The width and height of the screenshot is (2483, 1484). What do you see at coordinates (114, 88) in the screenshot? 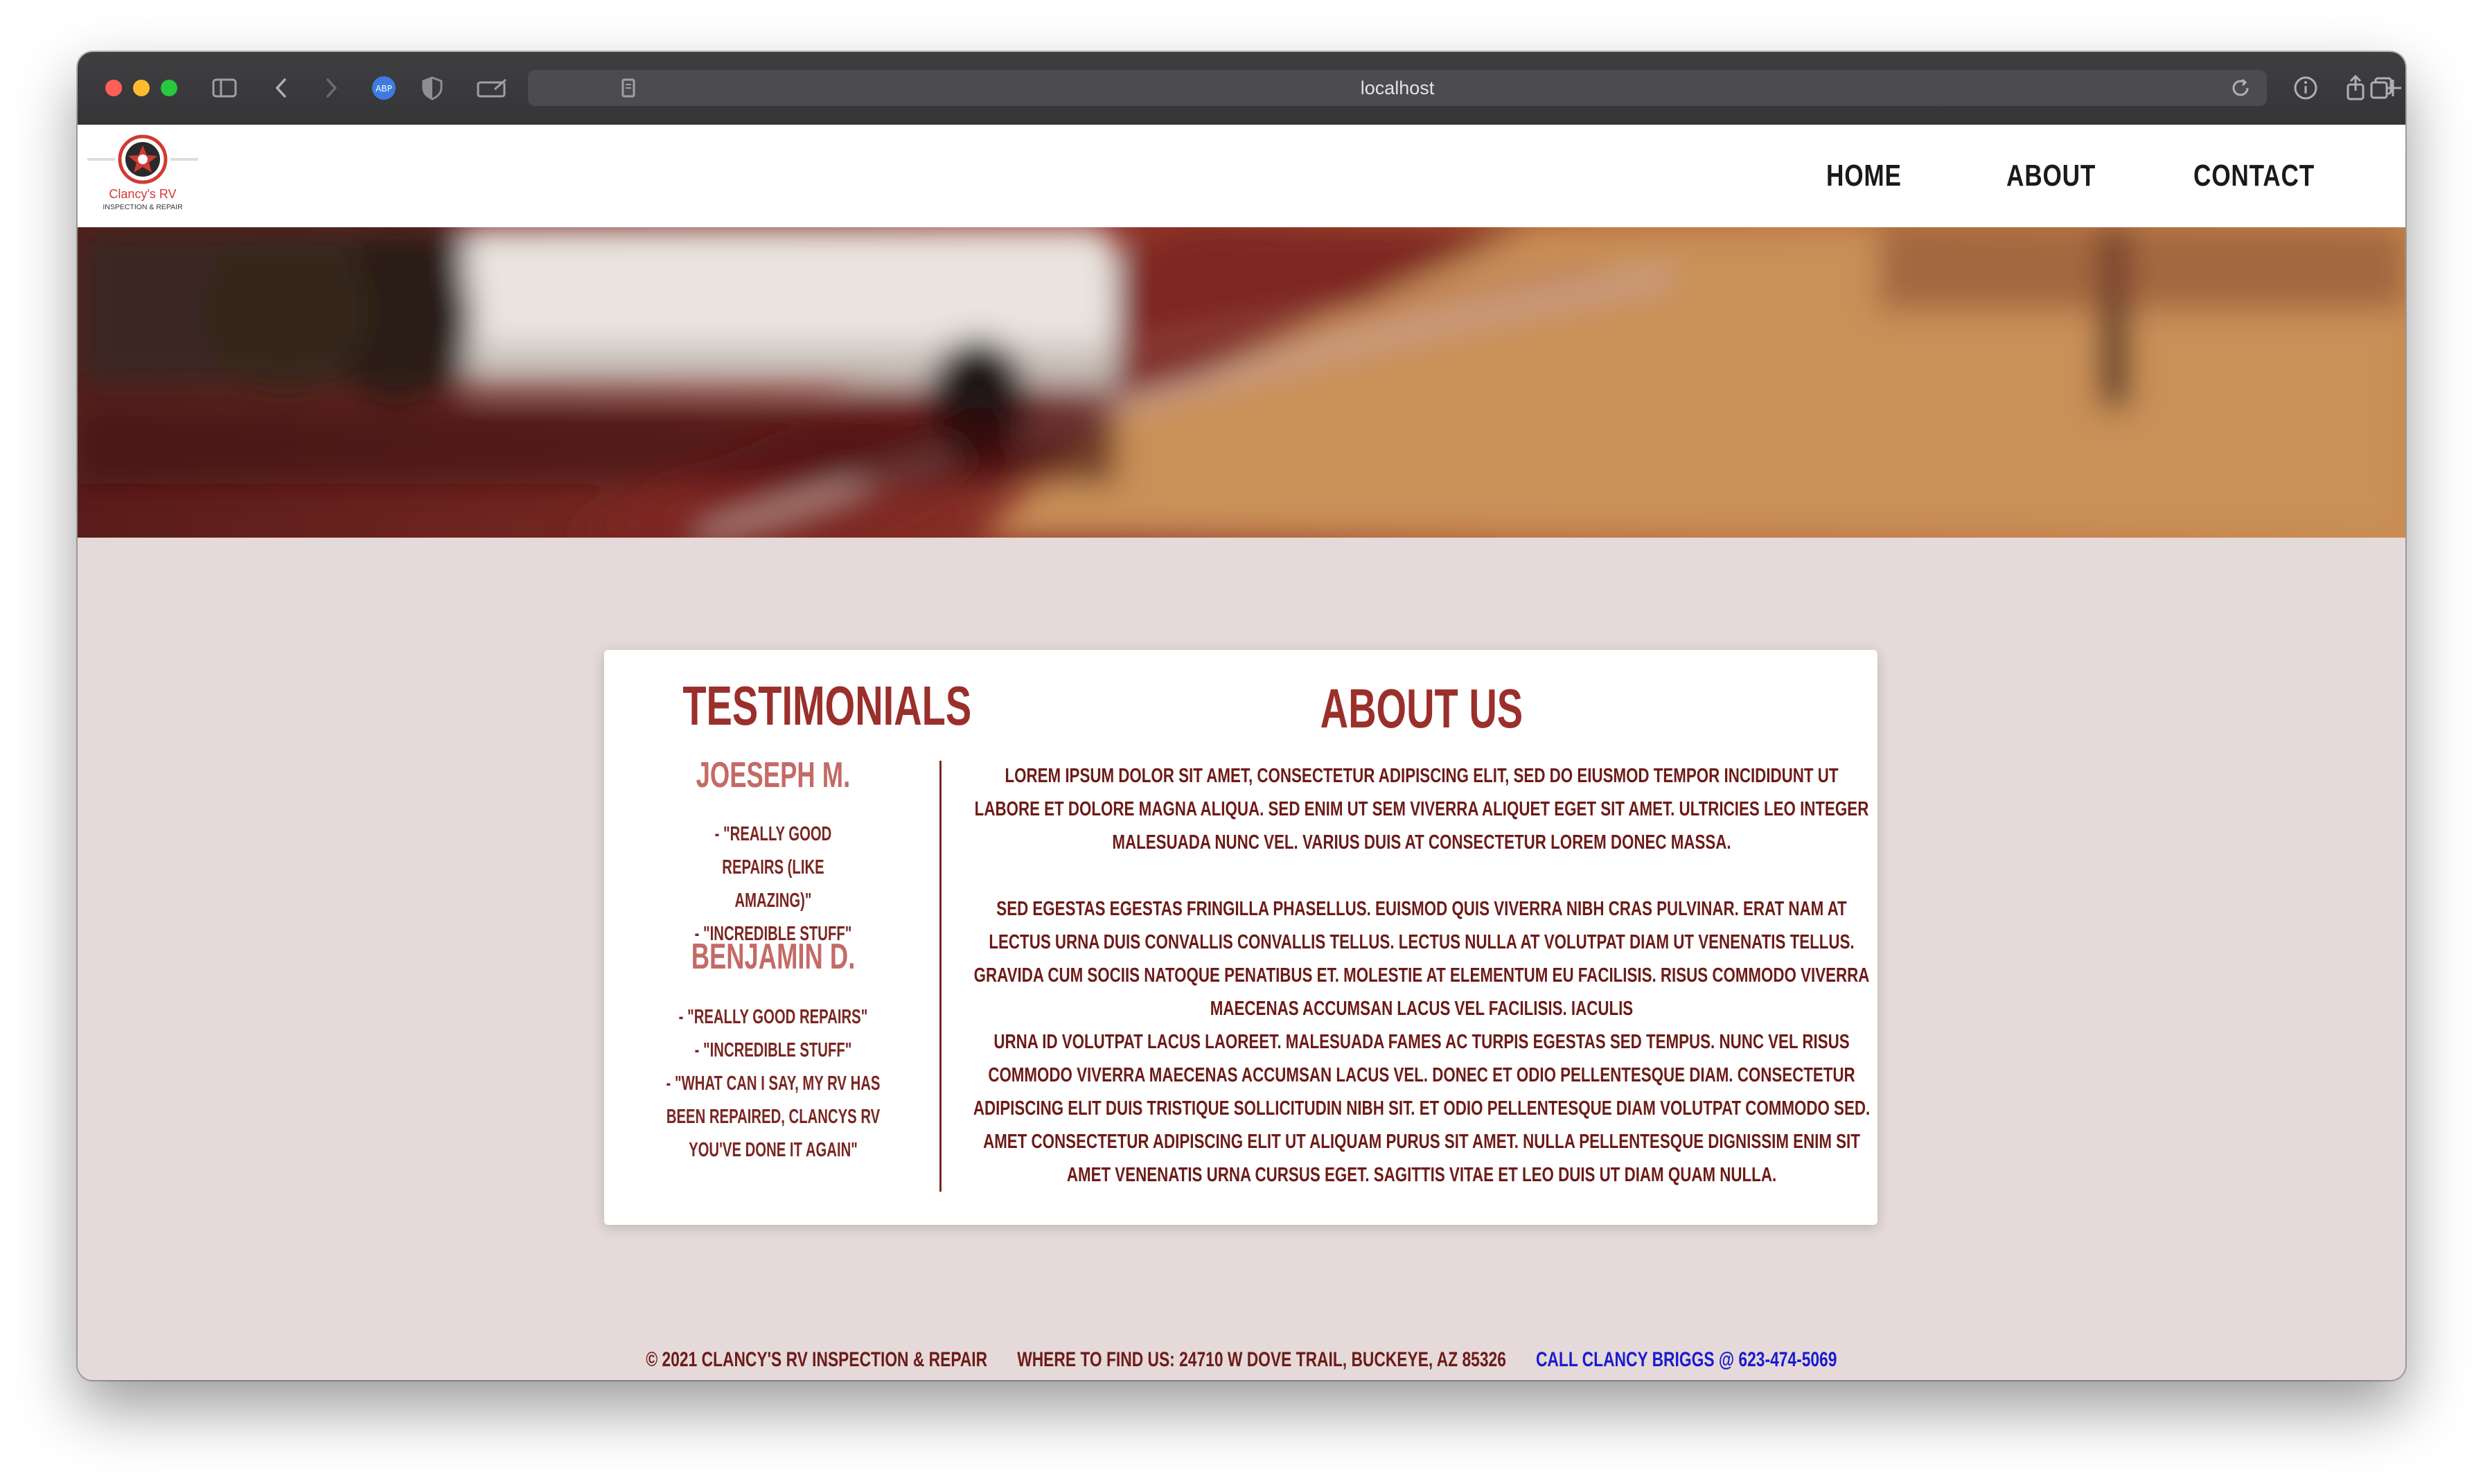
I see `close-window-button` at bounding box center [114, 88].